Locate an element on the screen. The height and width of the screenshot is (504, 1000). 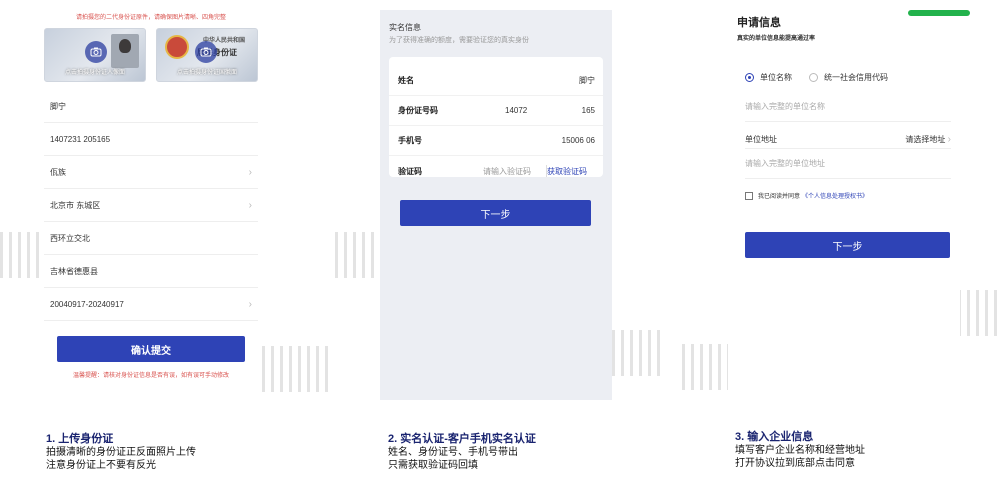
address-select-label: 请选择地址 is located at coordinates (925, 139).